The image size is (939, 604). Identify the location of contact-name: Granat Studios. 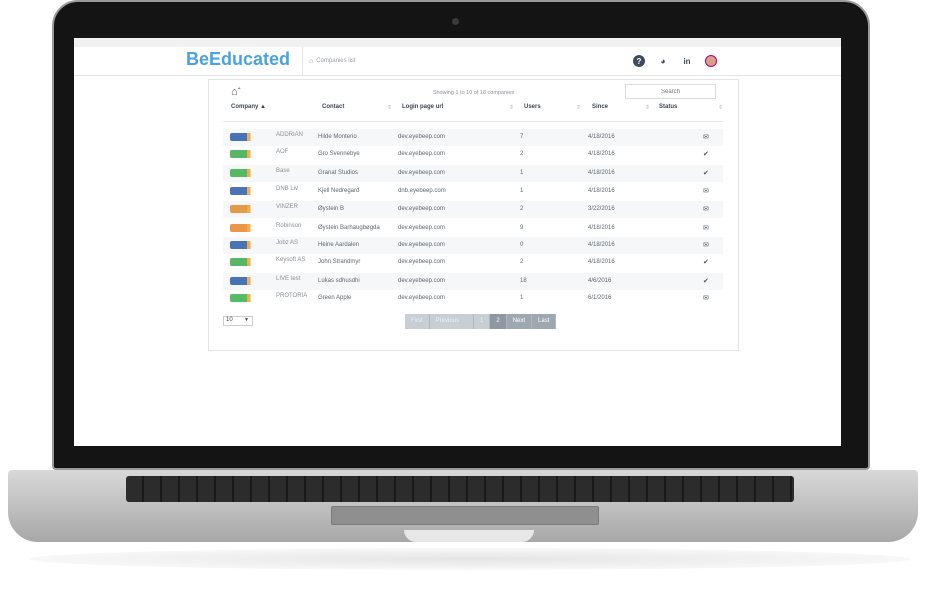
(338, 173).